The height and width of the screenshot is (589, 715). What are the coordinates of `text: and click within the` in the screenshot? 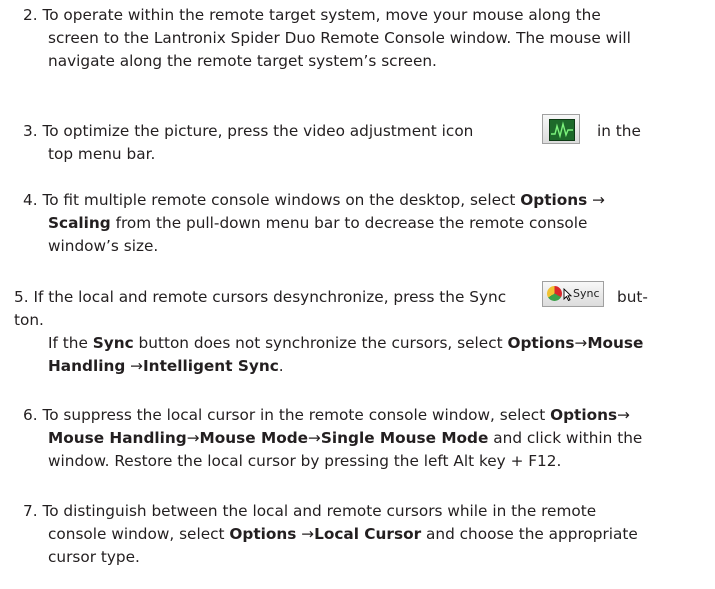 It's located at (565, 438).